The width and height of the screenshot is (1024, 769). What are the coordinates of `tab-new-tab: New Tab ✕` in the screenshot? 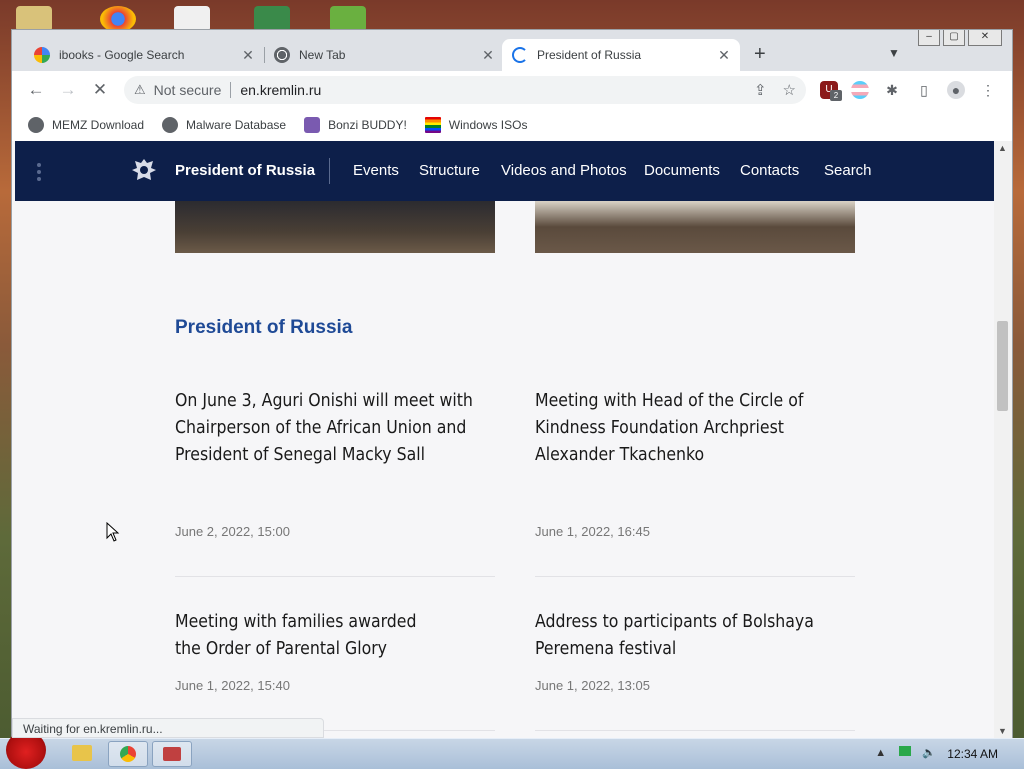 It's located at (384, 55).